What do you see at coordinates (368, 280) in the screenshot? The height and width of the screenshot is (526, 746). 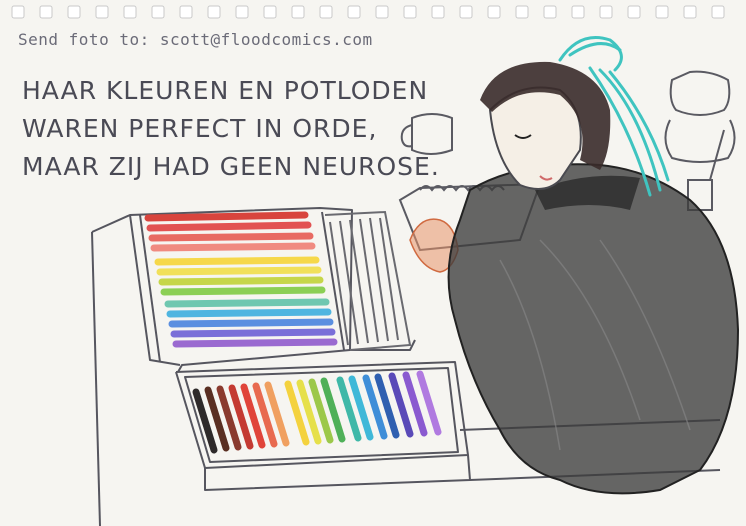 I see `graphite-pencils` at bounding box center [368, 280].